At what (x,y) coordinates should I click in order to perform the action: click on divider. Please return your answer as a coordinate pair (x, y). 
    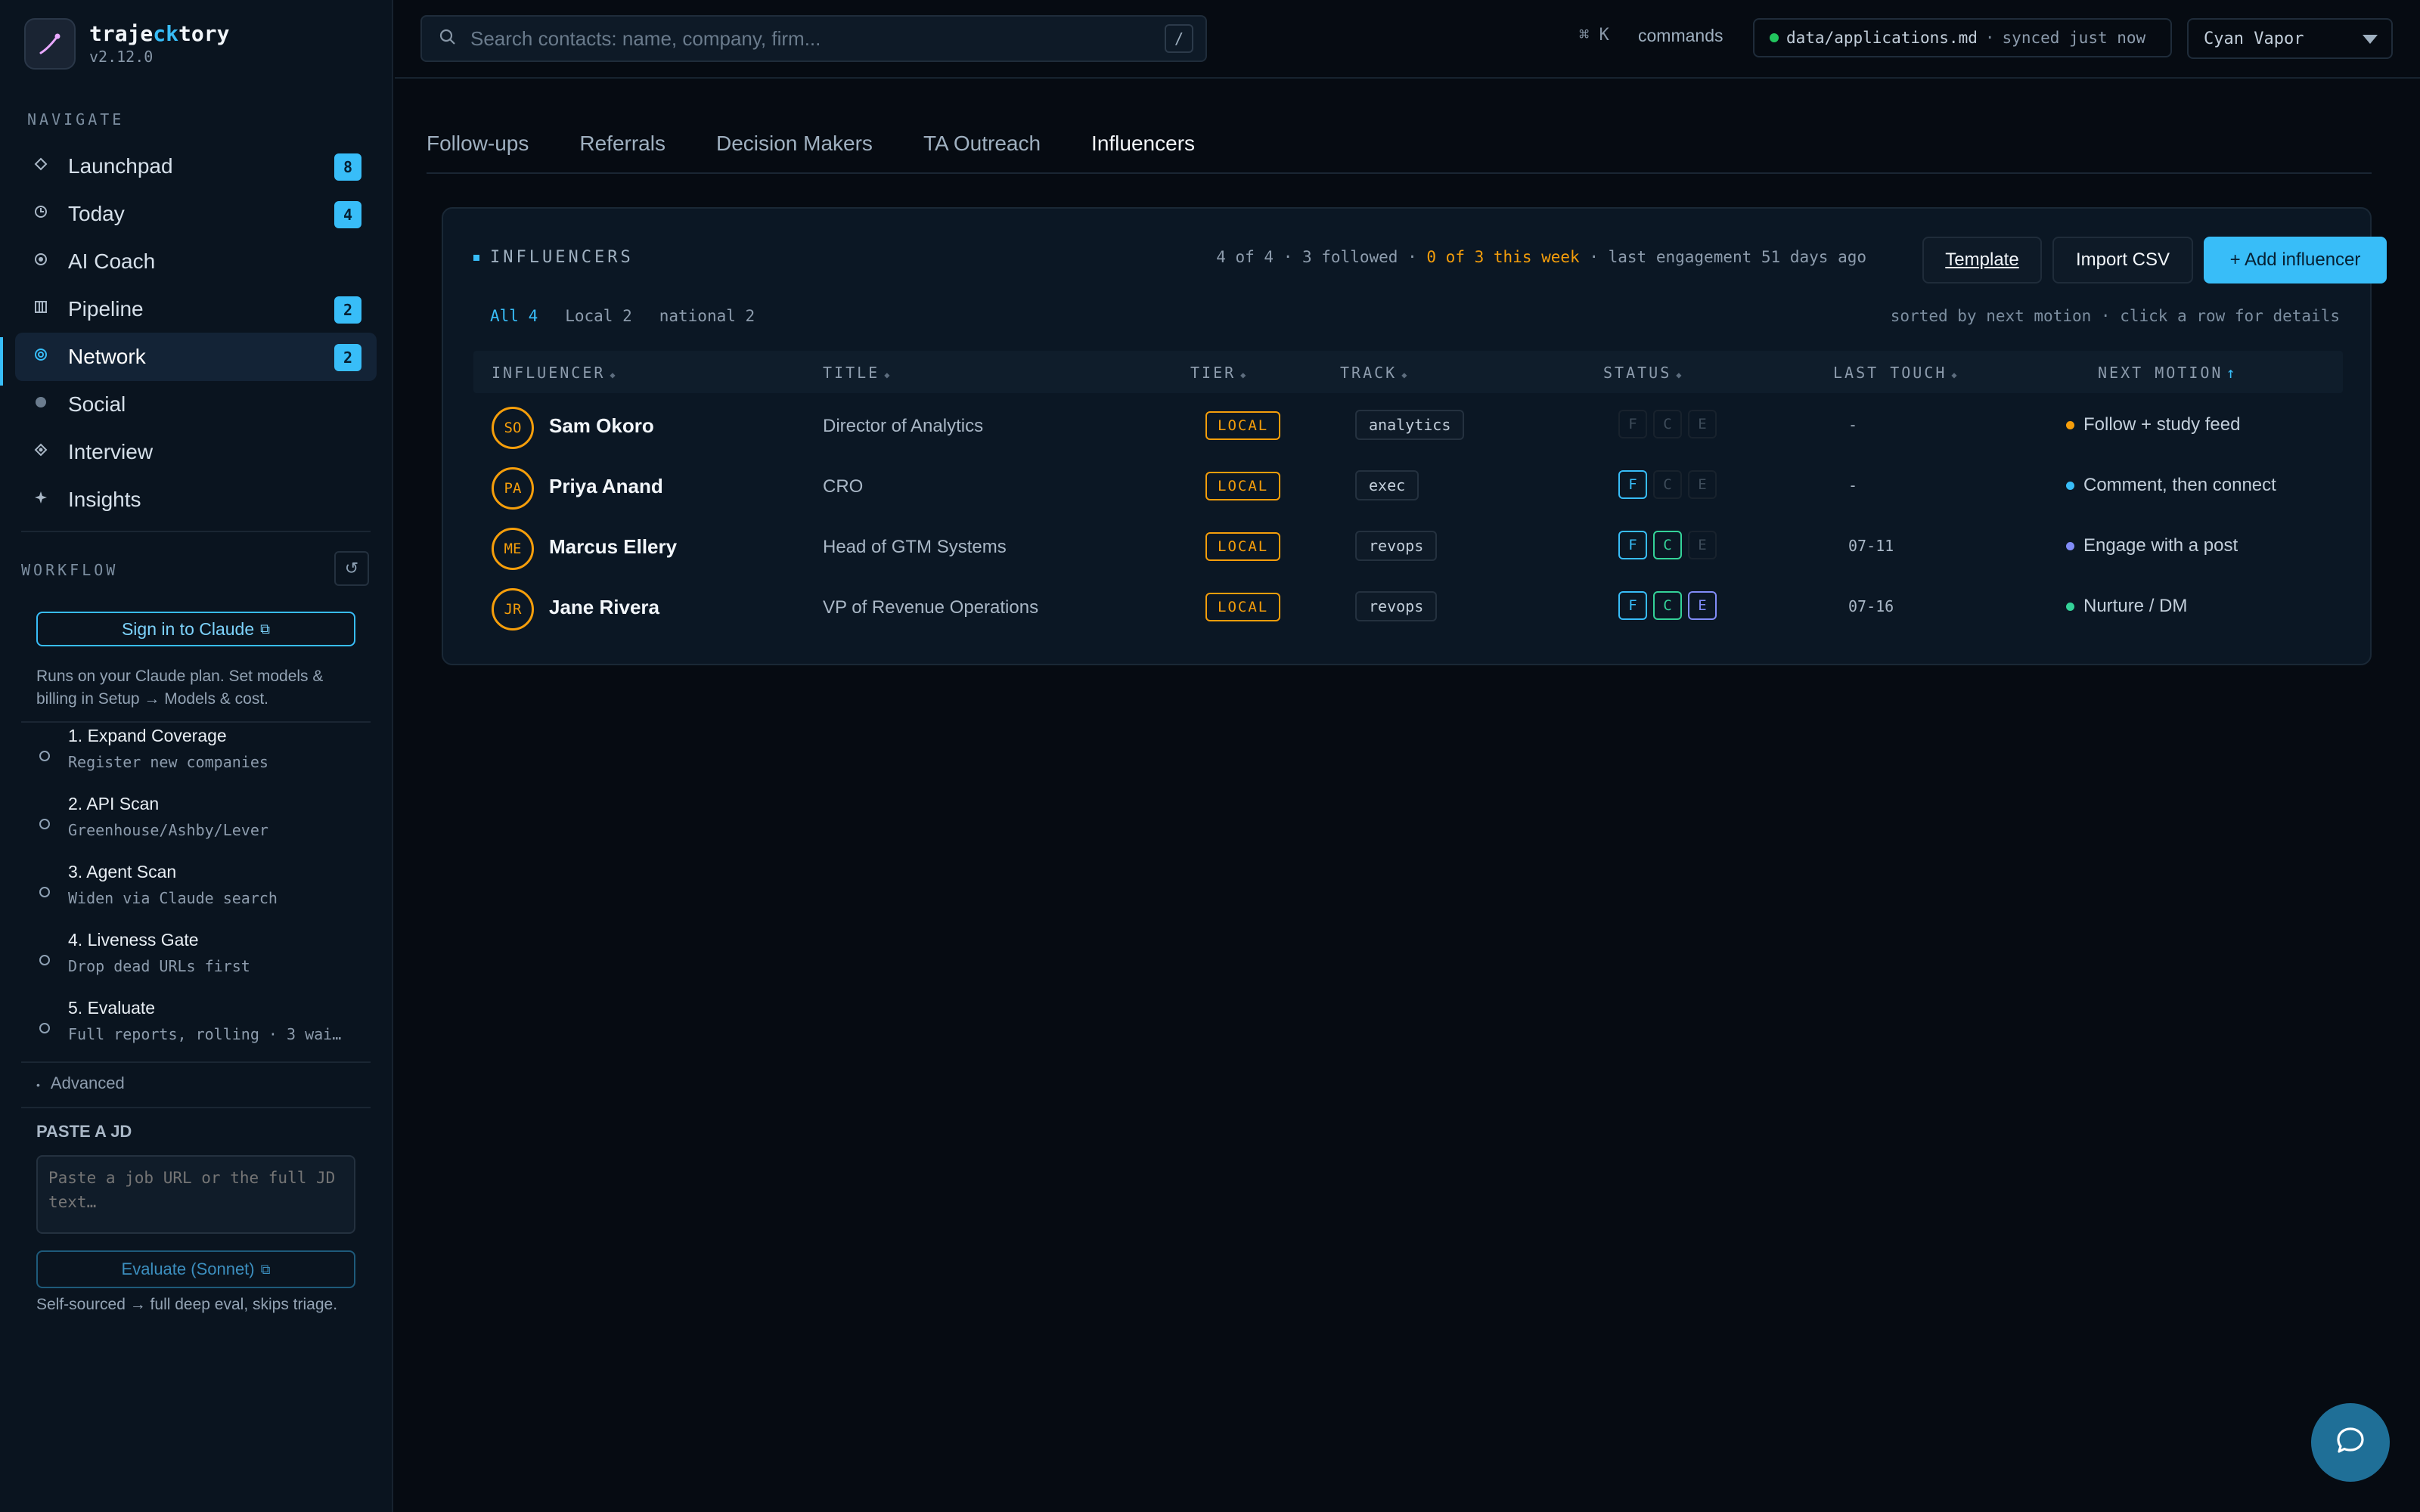
    Looking at the image, I should click on (196, 1107).